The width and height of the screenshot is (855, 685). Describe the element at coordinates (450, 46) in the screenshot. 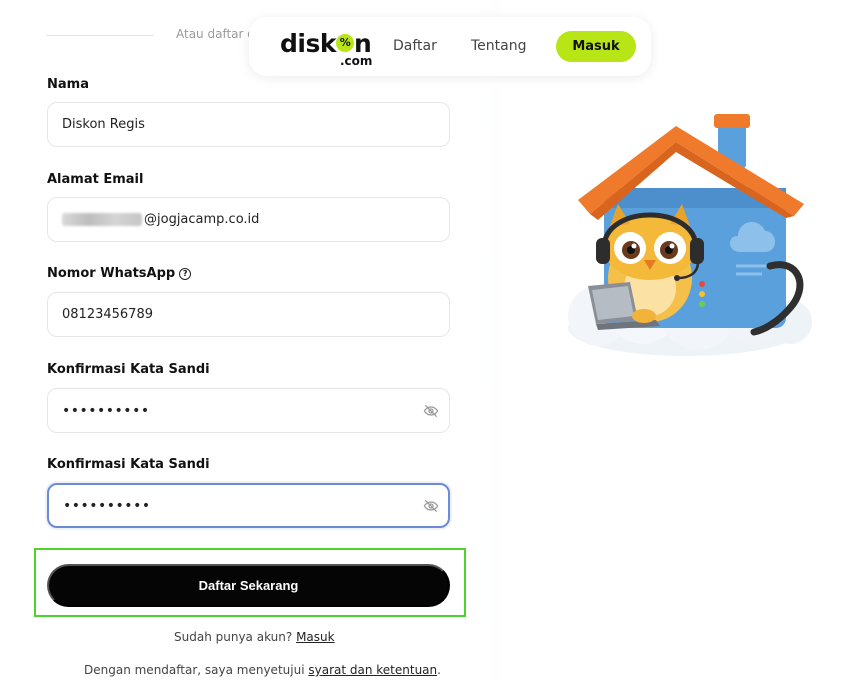

I see `top-navbar: disk% n .com Daftar Tentang Masuk` at that location.